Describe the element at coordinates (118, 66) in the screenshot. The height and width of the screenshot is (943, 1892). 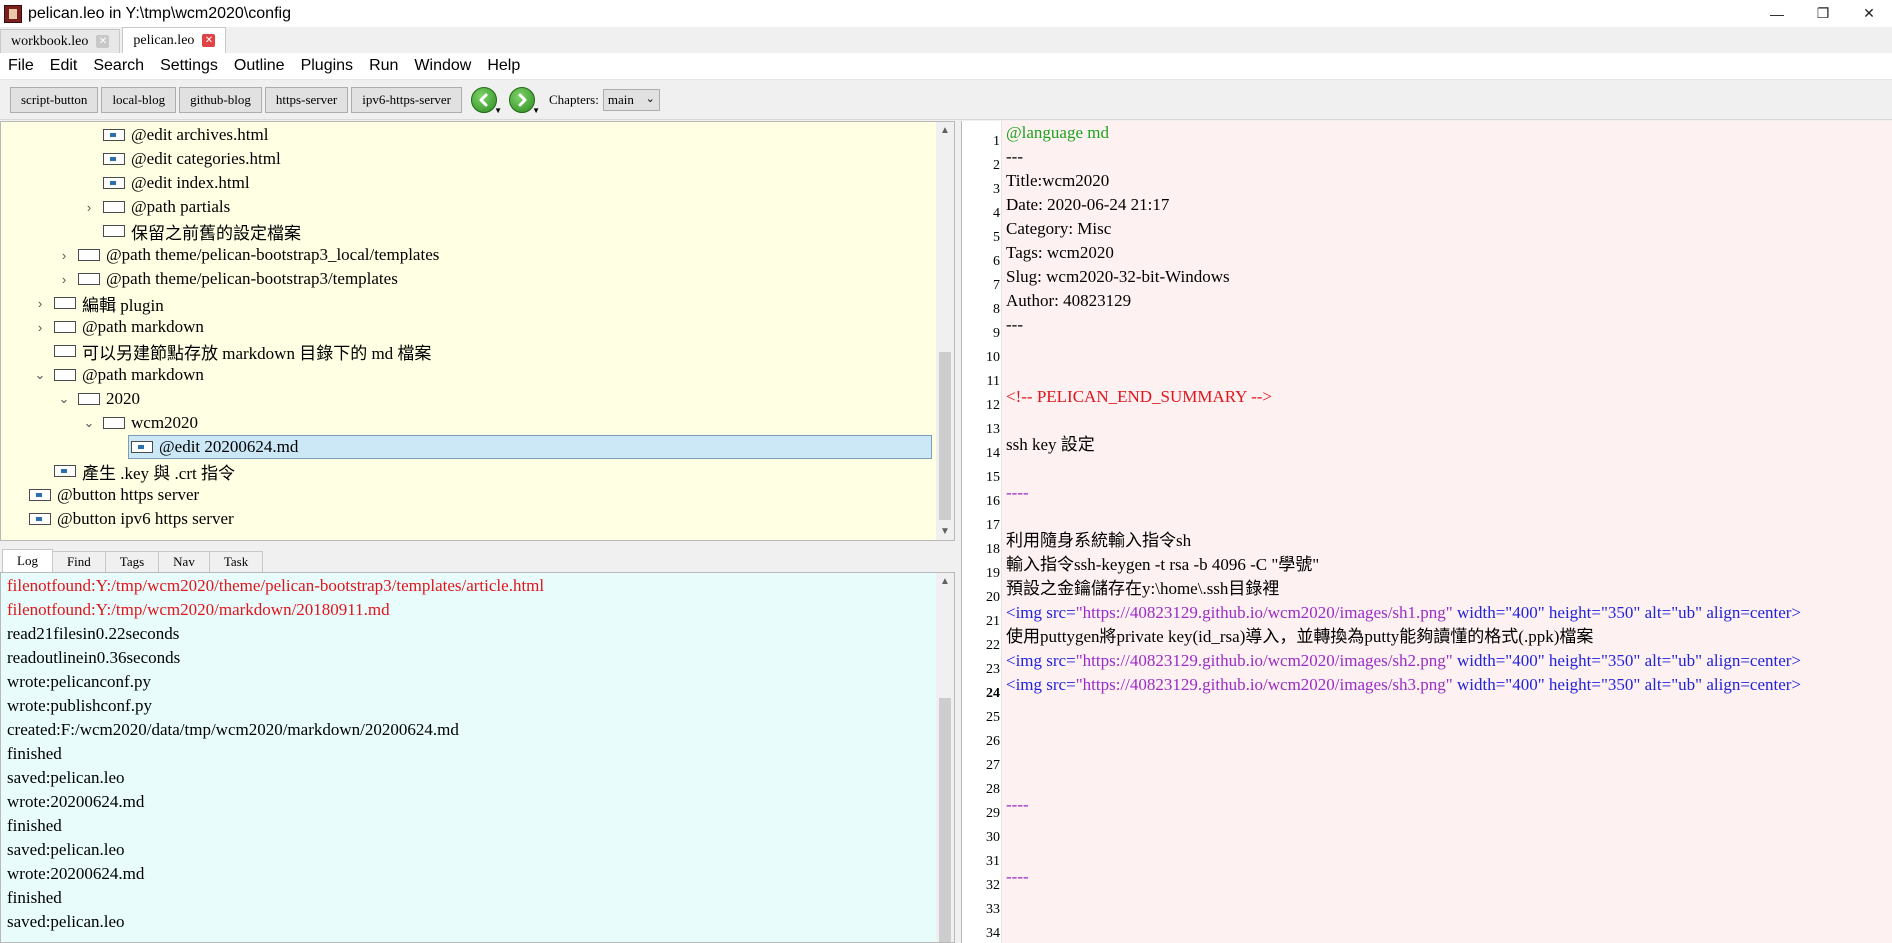
I see `menu-search: Search` at that location.